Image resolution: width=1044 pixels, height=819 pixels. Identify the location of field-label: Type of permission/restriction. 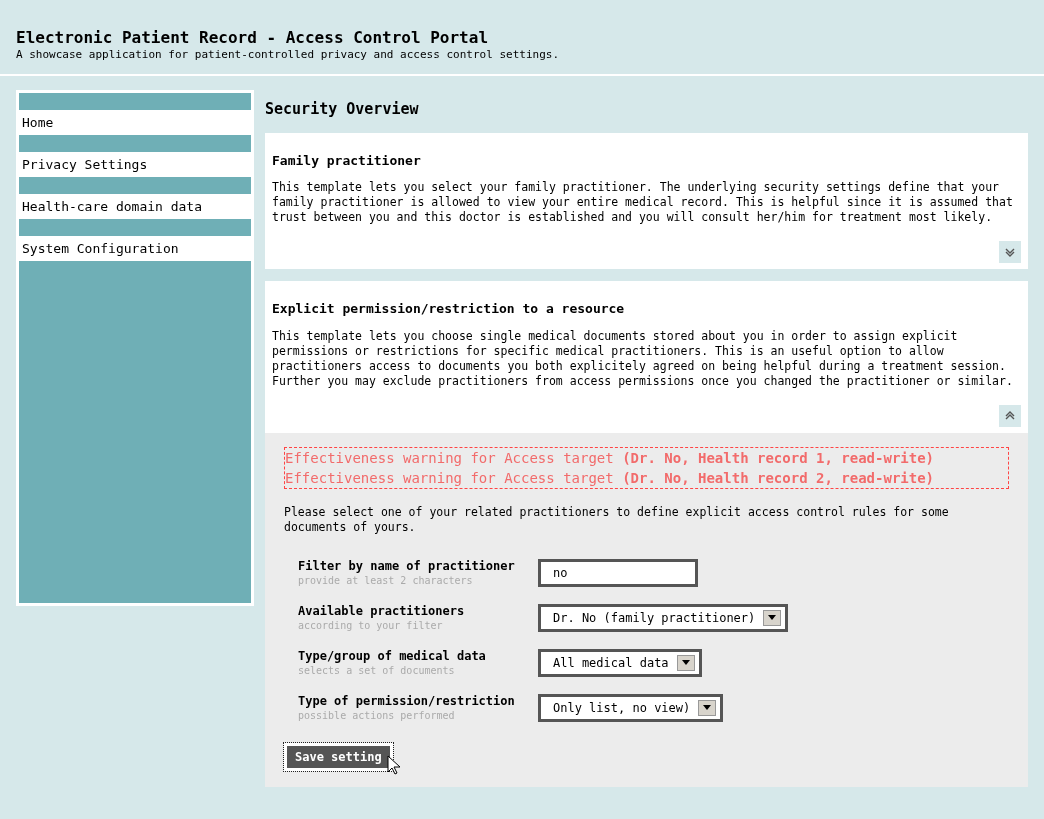
(407, 701).